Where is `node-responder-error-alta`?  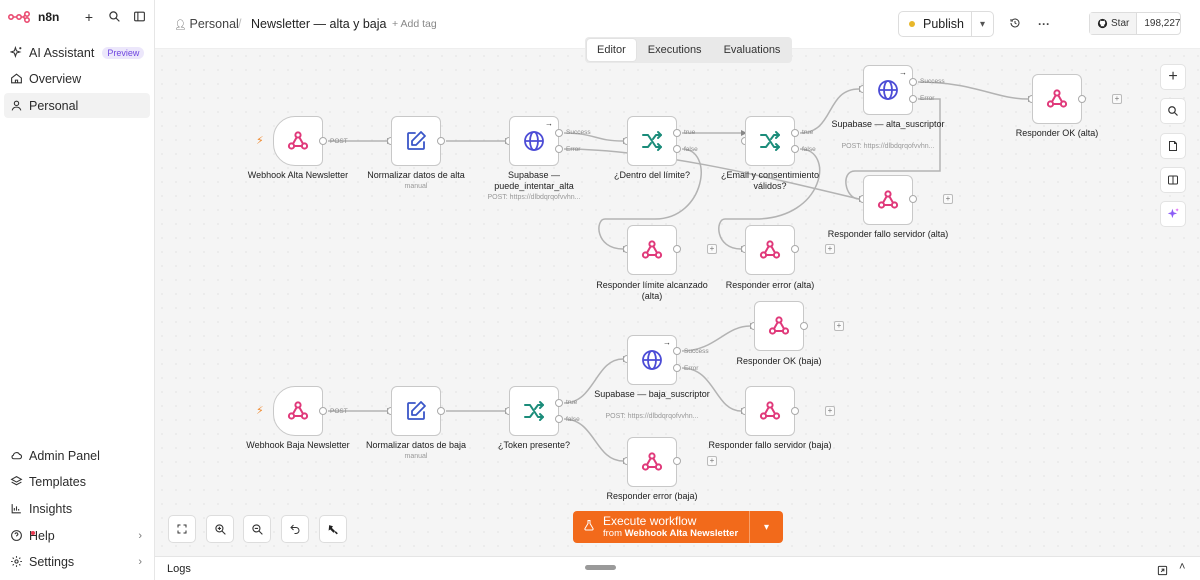 node-responder-error-alta is located at coordinates (770, 250).